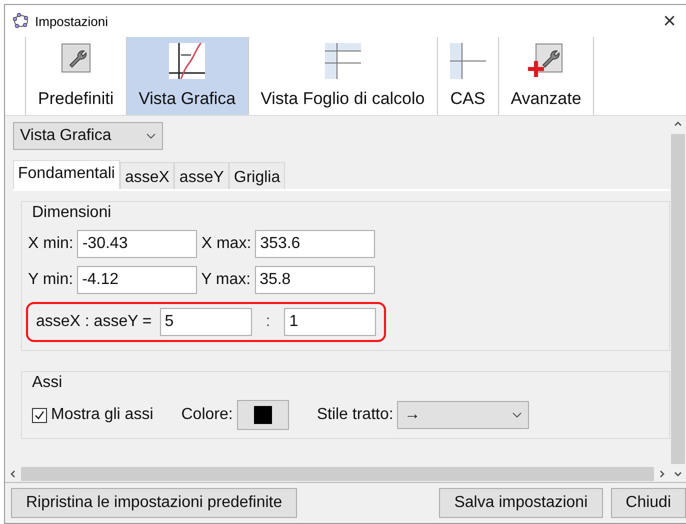  I want to click on input-field: -30.43, so click(137, 244).